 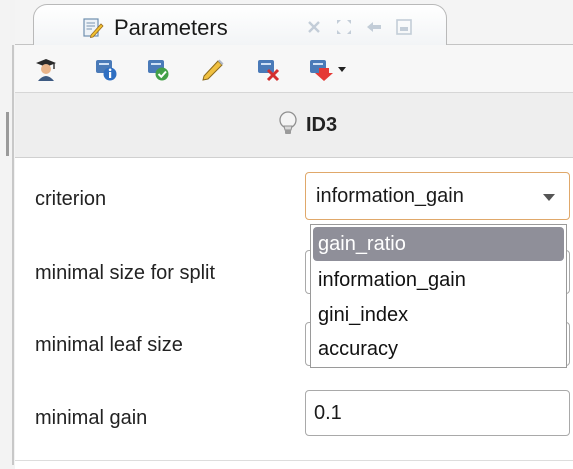 What do you see at coordinates (322, 125) in the screenshot?
I see `operator-name: ID3` at bounding box center [322, 125].